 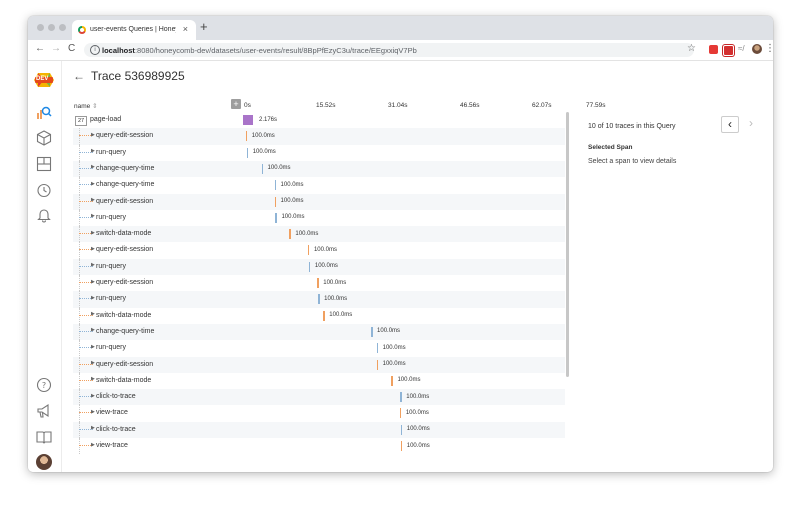 I want to click on back-arrow-icon: ←, so click(x=79, y=76).